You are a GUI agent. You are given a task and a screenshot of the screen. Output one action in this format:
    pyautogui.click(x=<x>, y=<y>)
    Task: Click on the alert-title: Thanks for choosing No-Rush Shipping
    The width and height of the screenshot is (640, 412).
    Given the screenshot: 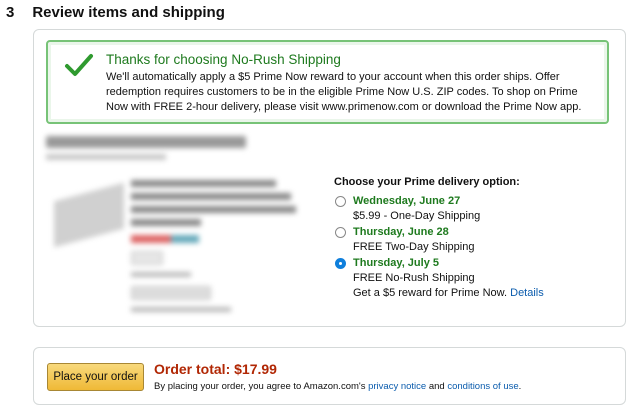 What is the action you would take?
    pyautogui.click(x=223, y=59)
    